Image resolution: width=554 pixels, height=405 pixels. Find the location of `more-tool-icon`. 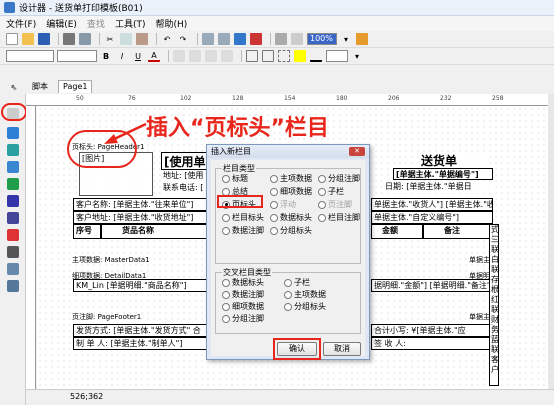

more-tool-icon is located at coordinates (13, 286).